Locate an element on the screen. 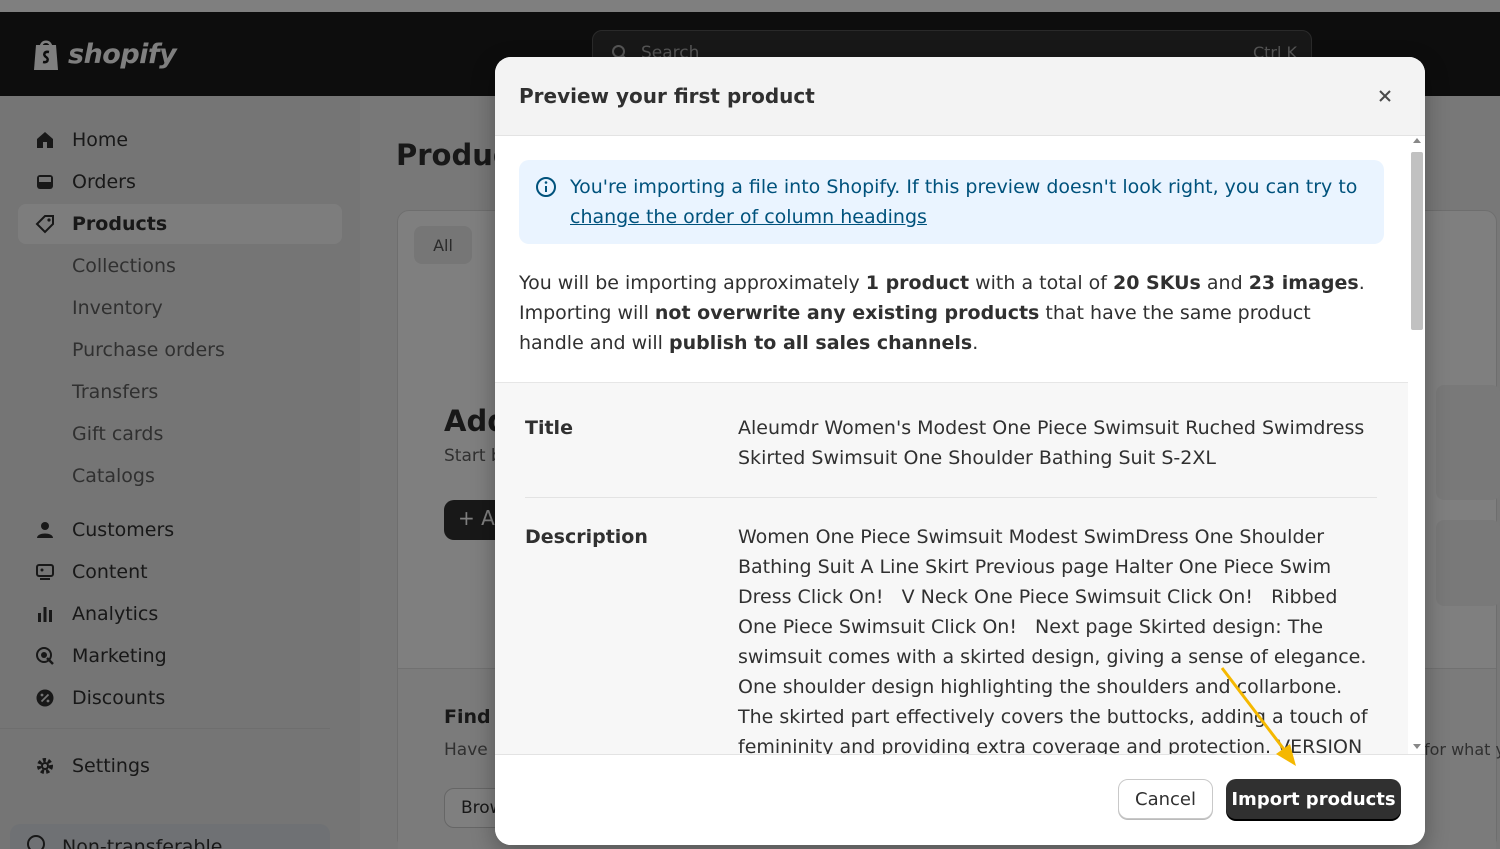 Image resolution: width=1500 pixels, height=849 pixels. title-field-label: Title is located at coordinates (549, 428).